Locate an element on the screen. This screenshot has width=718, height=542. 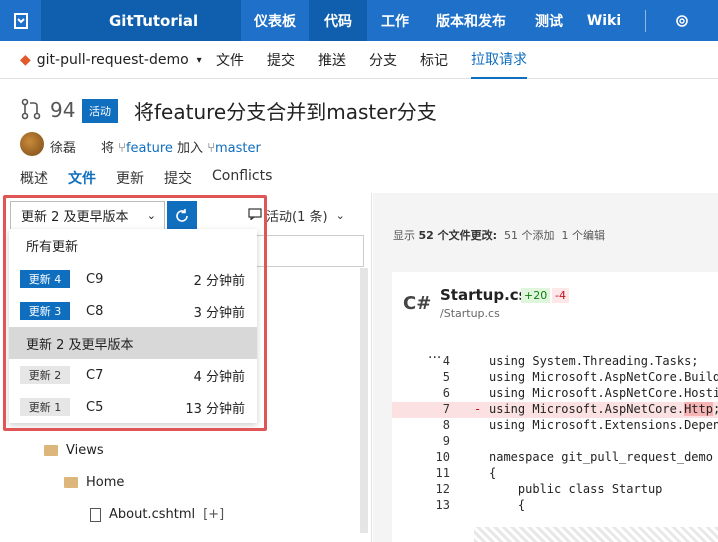
summary-prefix: 显示 is located at coordinates (404, 235).